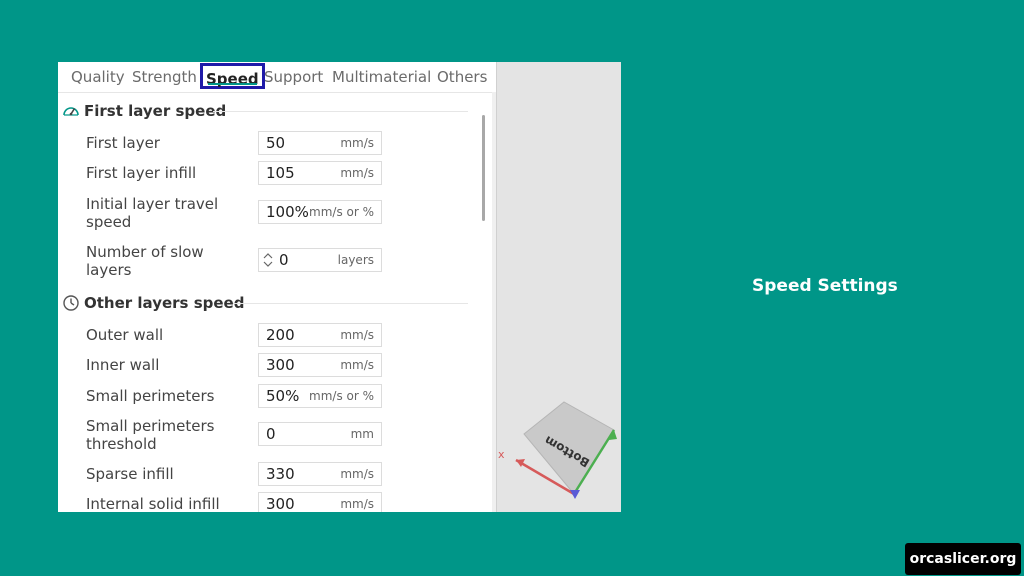 The image size is (1024, 576). Describe the element at coordinates (320, 502) in the screenshot. I see `internal-solid-infill-speed-input: 300 mm/s` at that location.